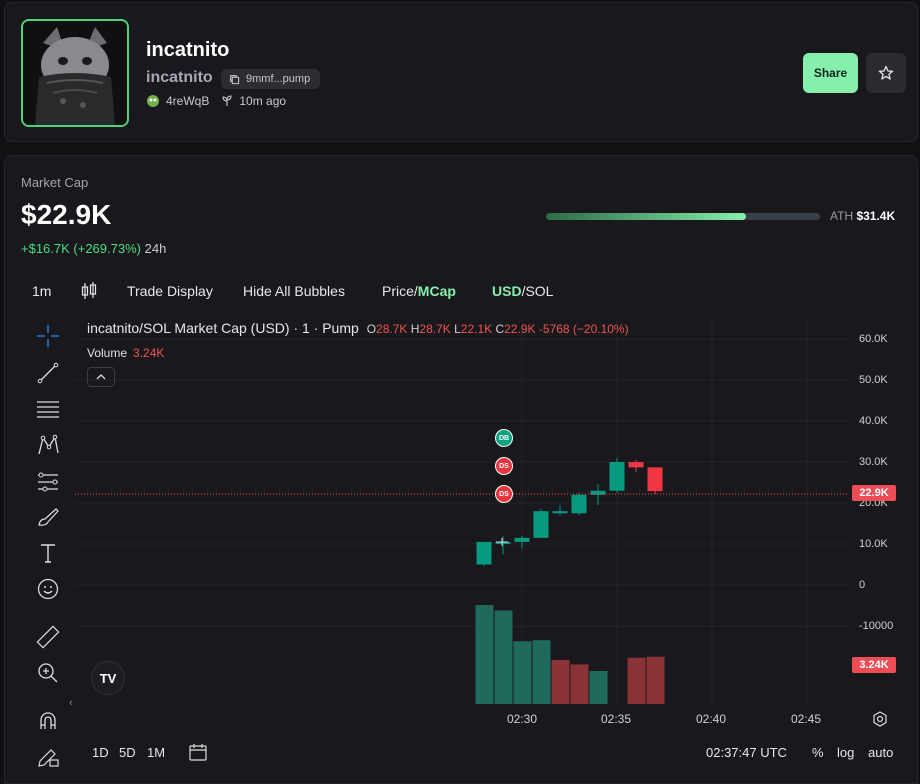 The width and height of the screenshot is (920, 784). I want to click on collapse-legend-button, so click(101, 377).